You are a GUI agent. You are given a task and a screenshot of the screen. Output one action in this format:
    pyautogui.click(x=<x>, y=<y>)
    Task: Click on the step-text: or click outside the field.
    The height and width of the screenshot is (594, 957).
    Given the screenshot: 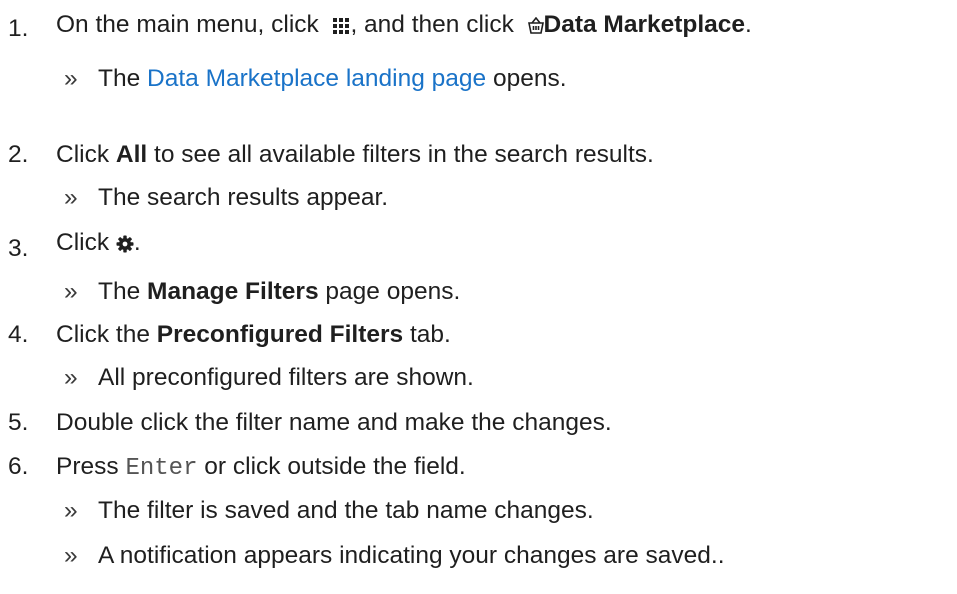 What is the action you would take?
    pyautogui.click(x=335, y=466)
    